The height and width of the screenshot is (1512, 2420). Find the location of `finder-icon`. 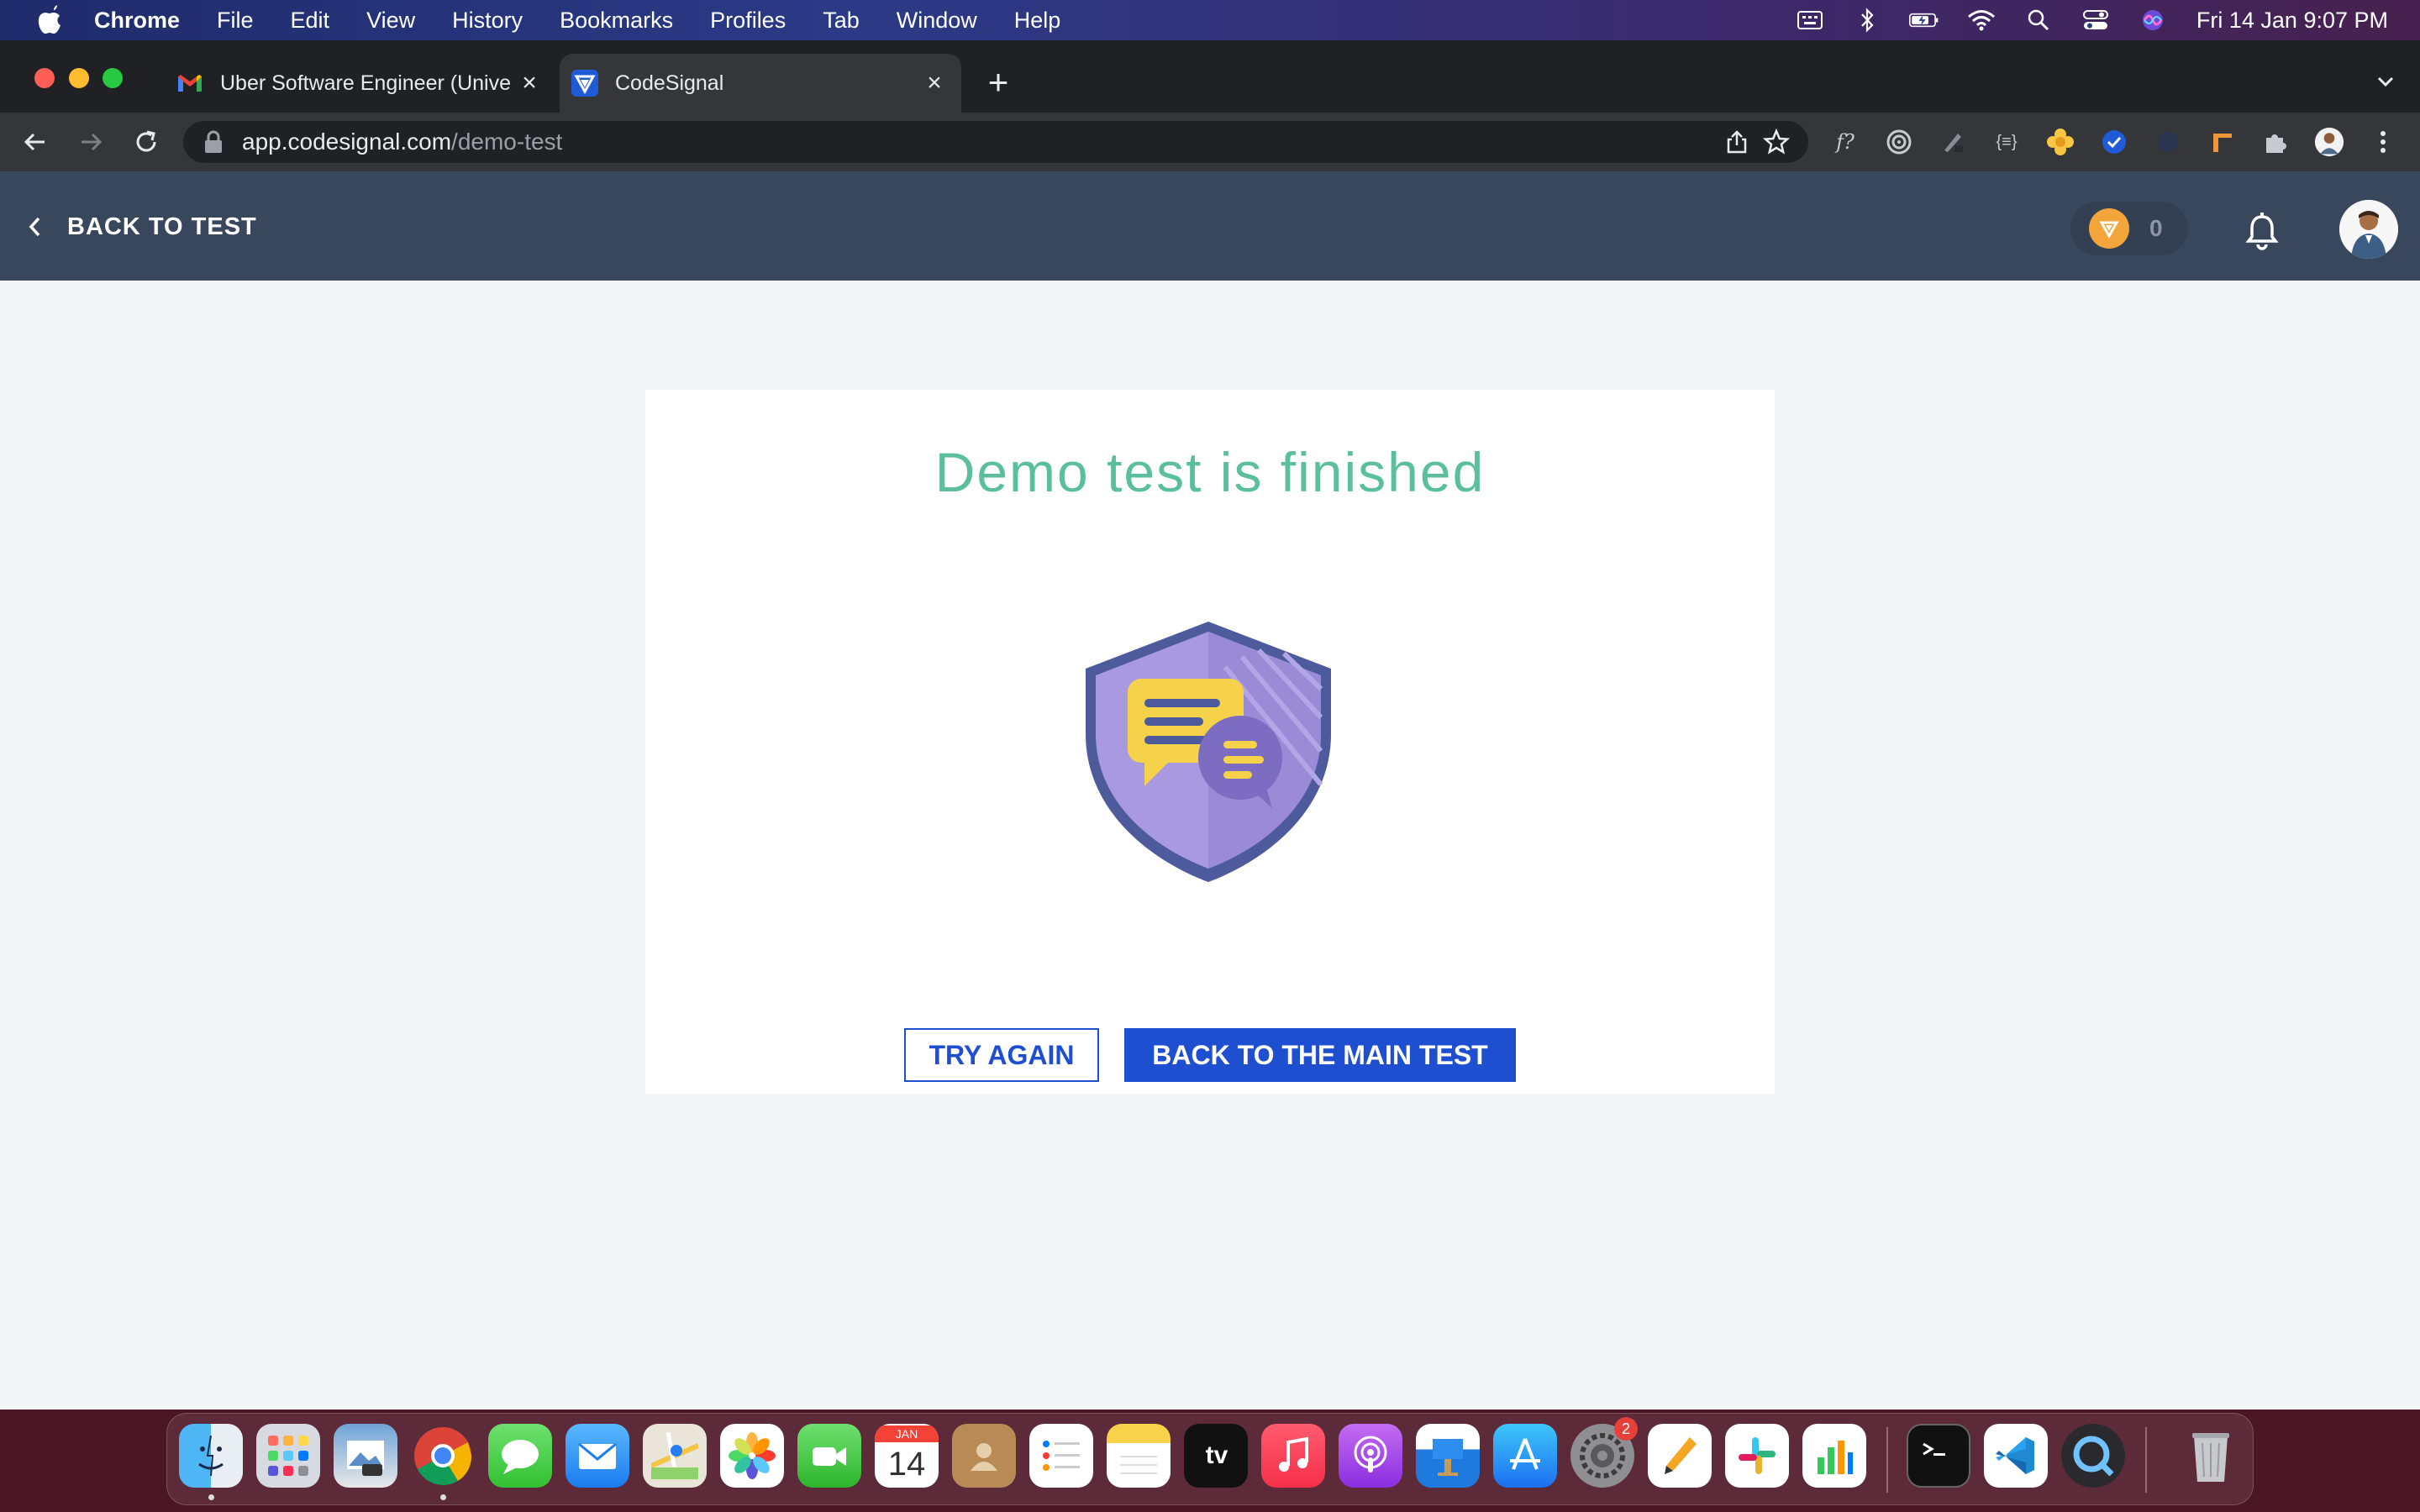

finder-icon is located at coordinates (211, 1456).